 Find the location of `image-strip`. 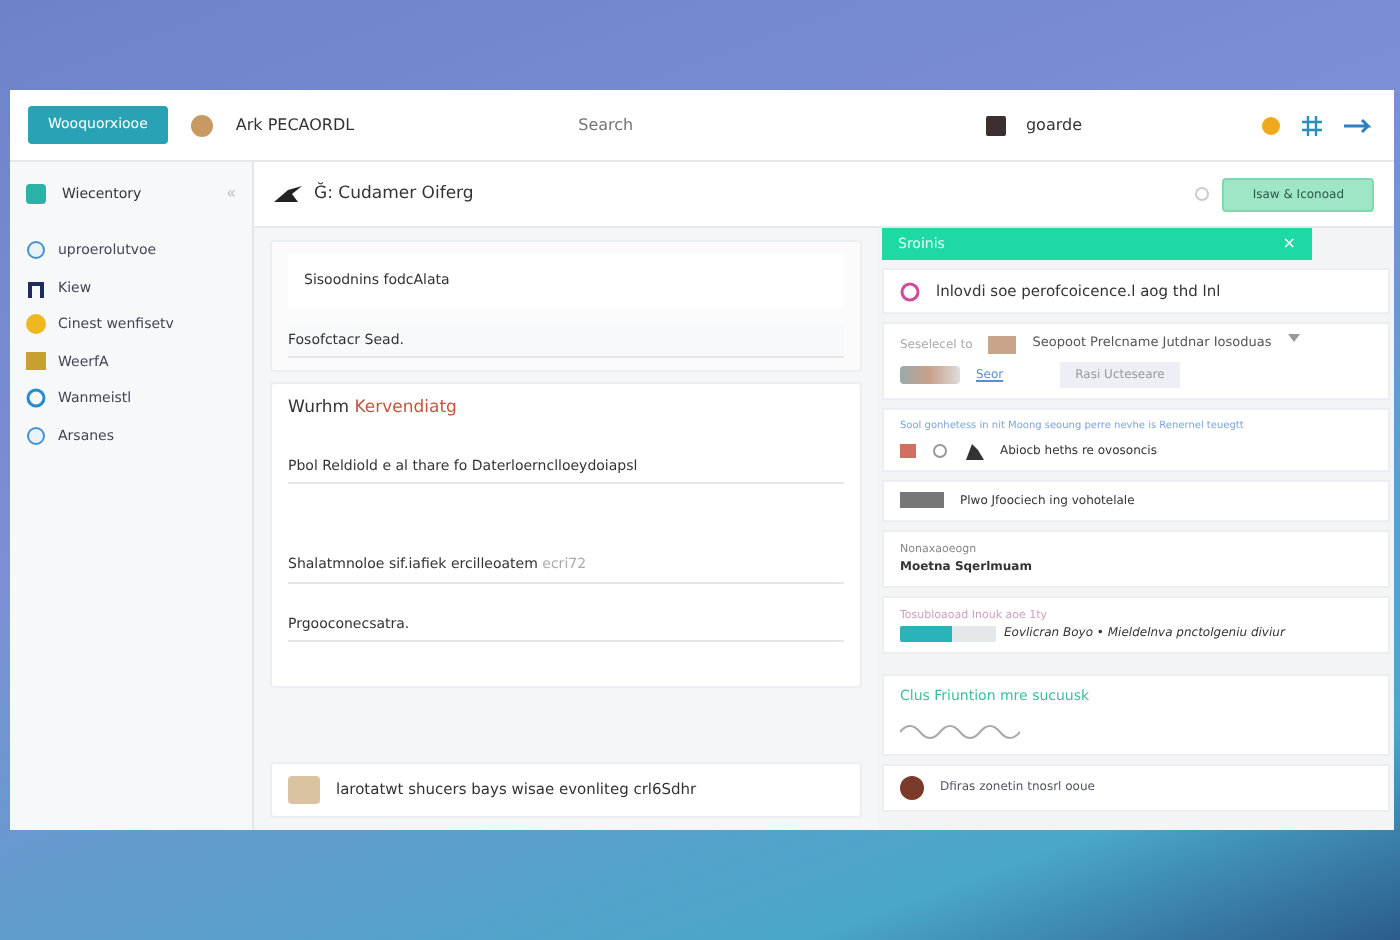

image-strip is located at coordinates (930, 375).